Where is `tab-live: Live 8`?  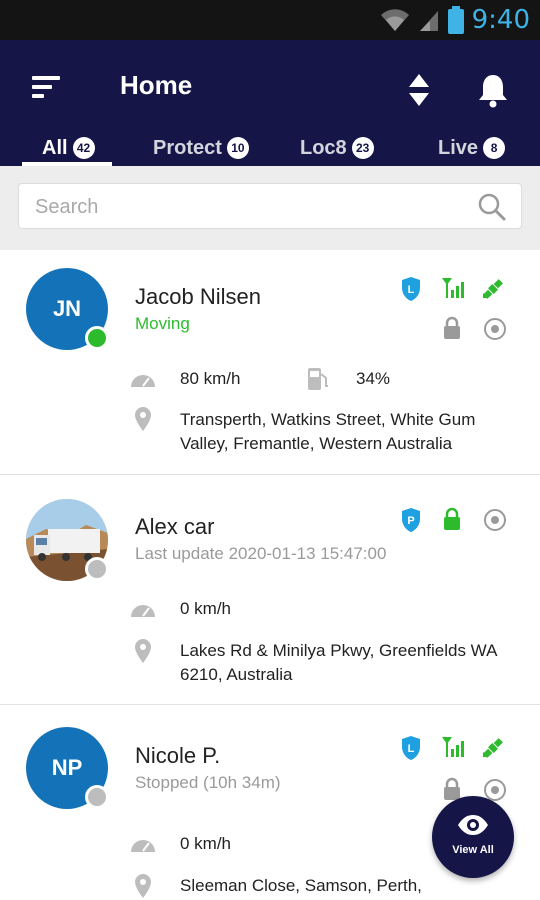
tab-live: Live 8 is located at coordinates (472, 148).